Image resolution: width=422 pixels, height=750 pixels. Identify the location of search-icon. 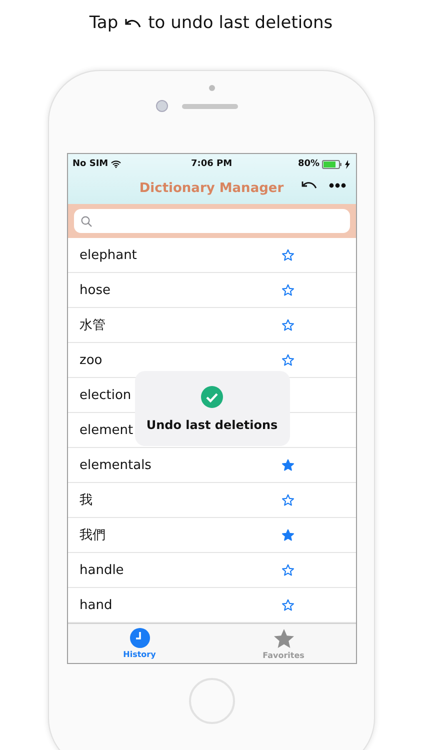
(86, 221).